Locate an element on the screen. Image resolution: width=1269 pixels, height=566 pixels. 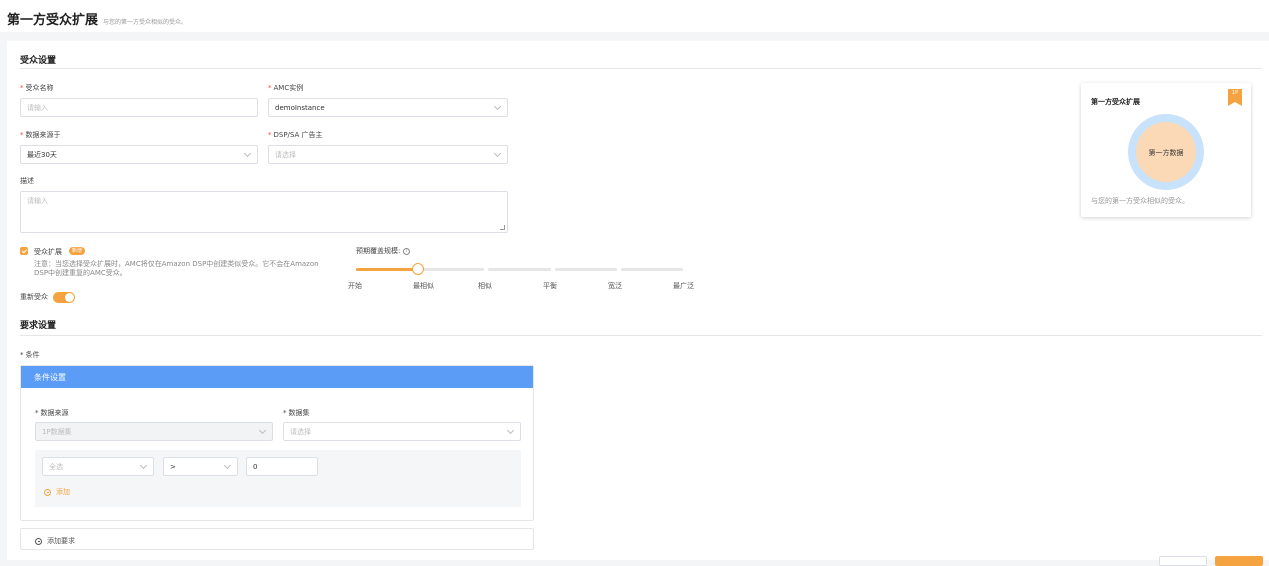
submit-button is located at coordinates (1239, 561).